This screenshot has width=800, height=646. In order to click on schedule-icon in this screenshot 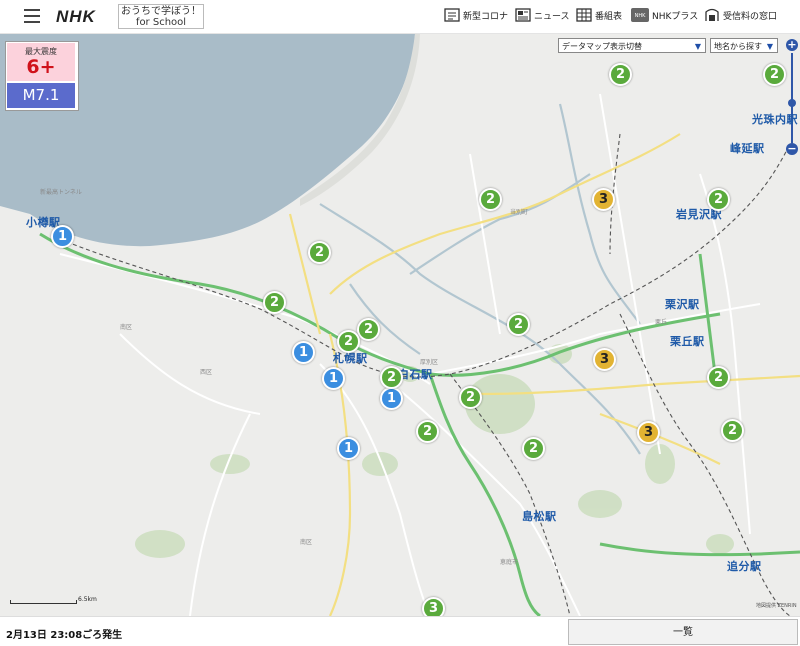, I will do `click(584, 15)`.